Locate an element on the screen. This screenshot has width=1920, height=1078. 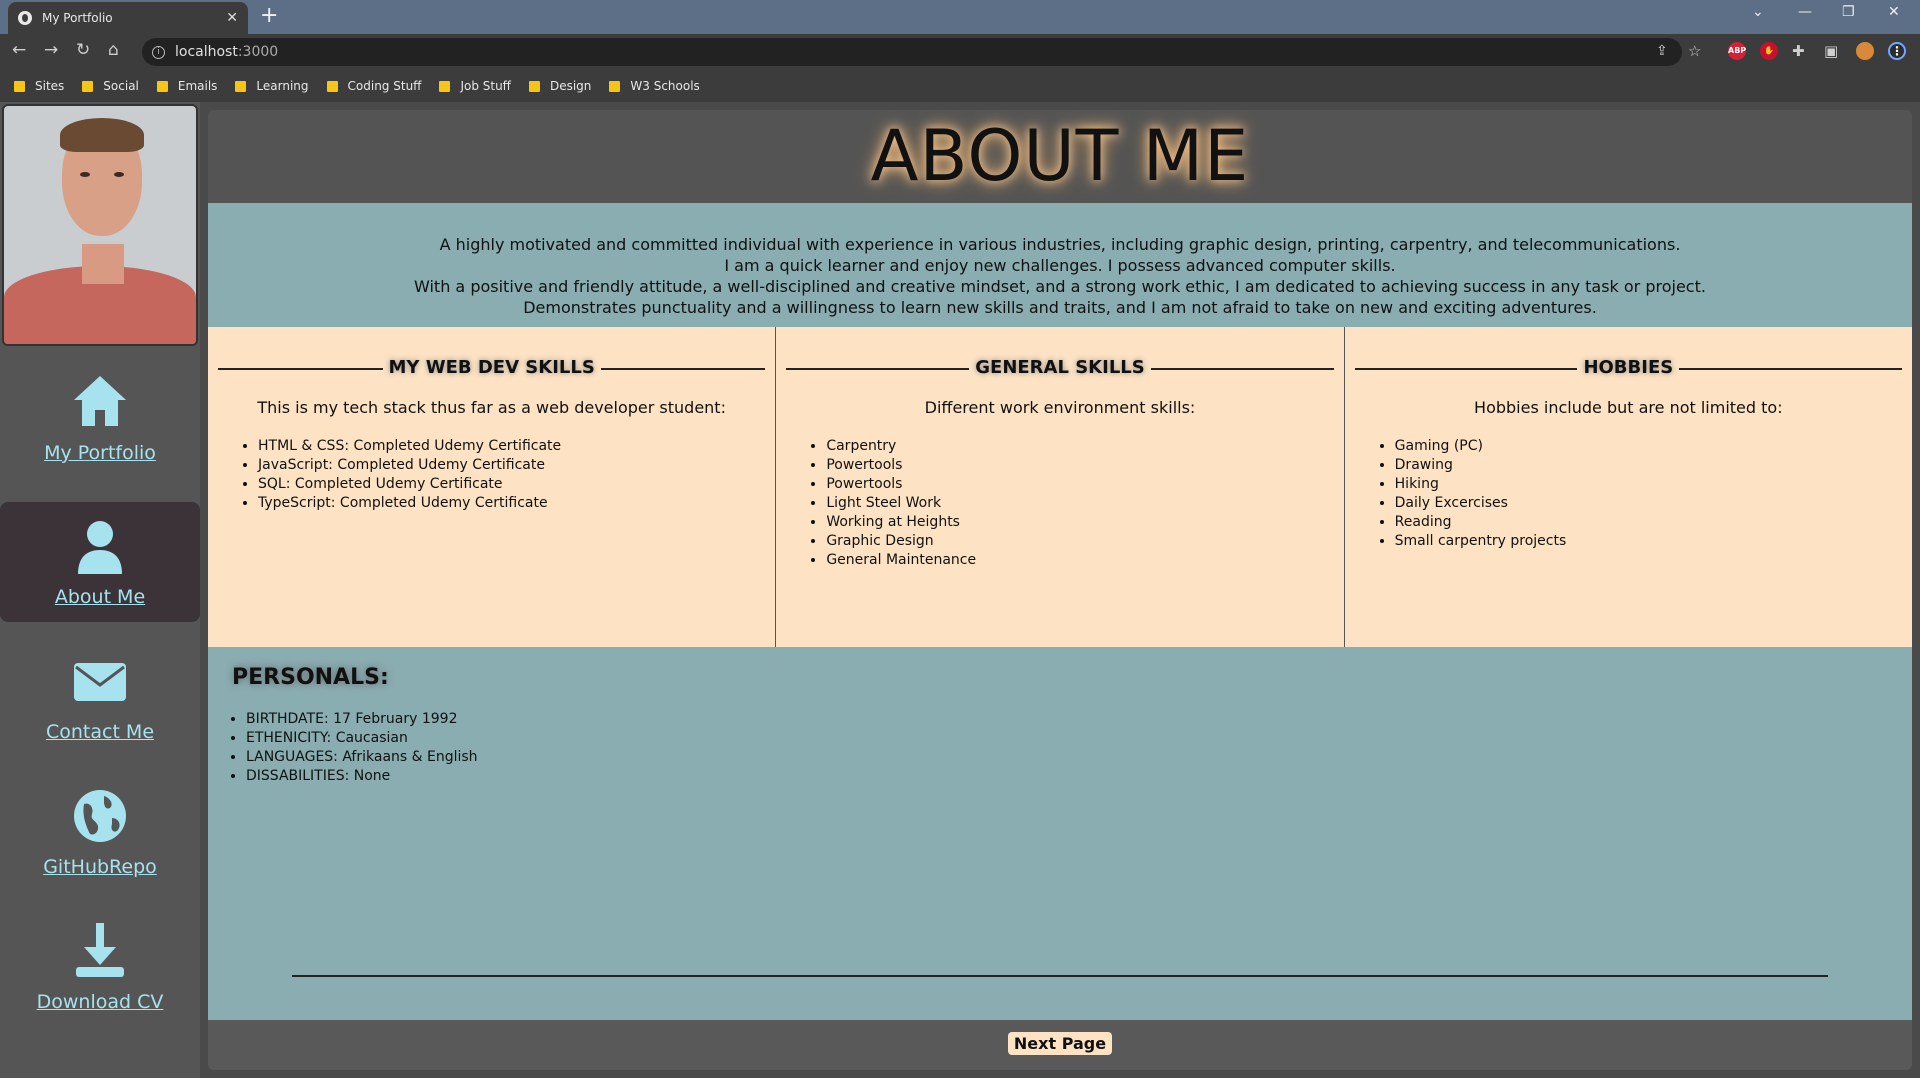
list-item: SQL: Completed Udemy Certificate is located at coordinates (511, 484).